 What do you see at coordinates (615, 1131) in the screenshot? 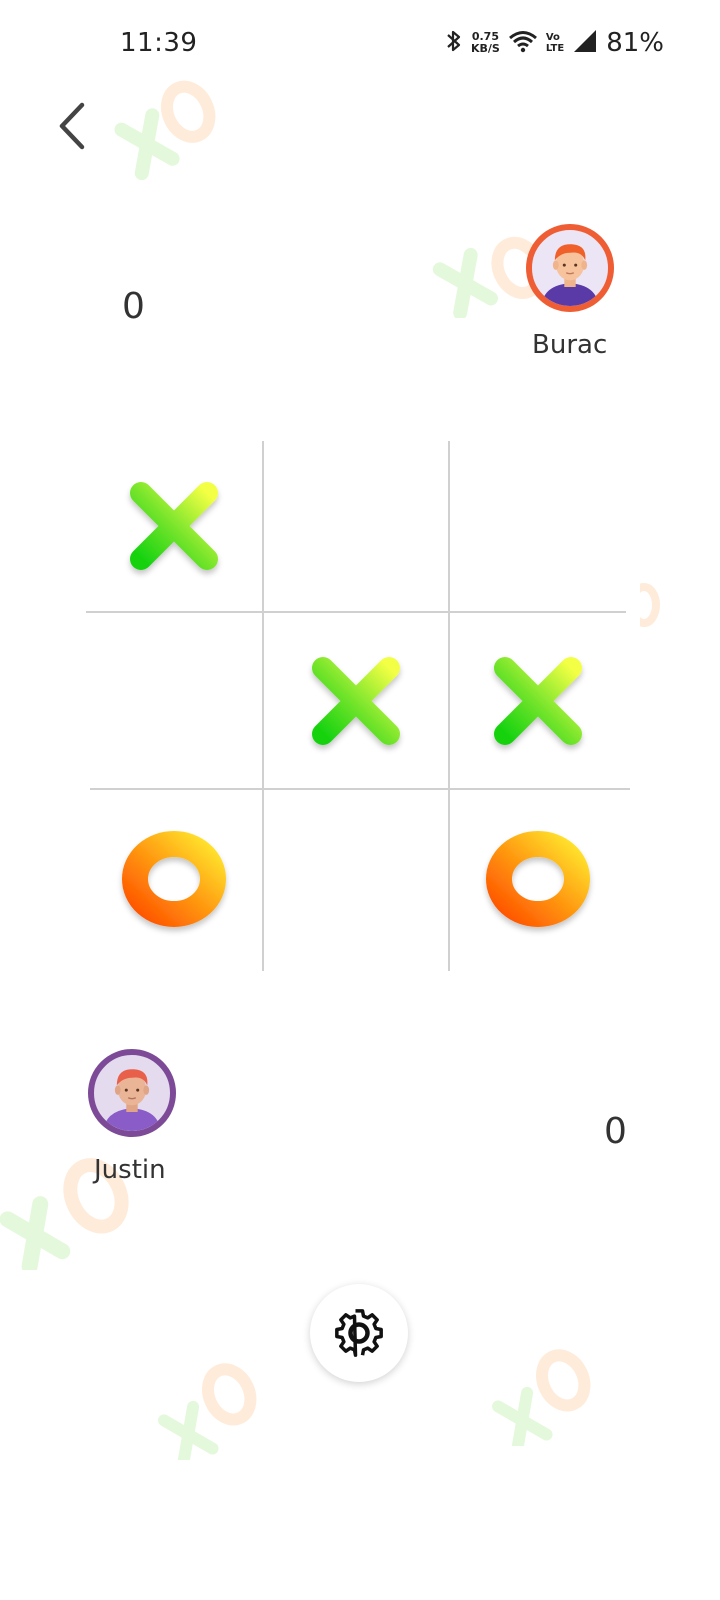
I see `bottom-player-score: 0` at bounding box center [615, 1131].